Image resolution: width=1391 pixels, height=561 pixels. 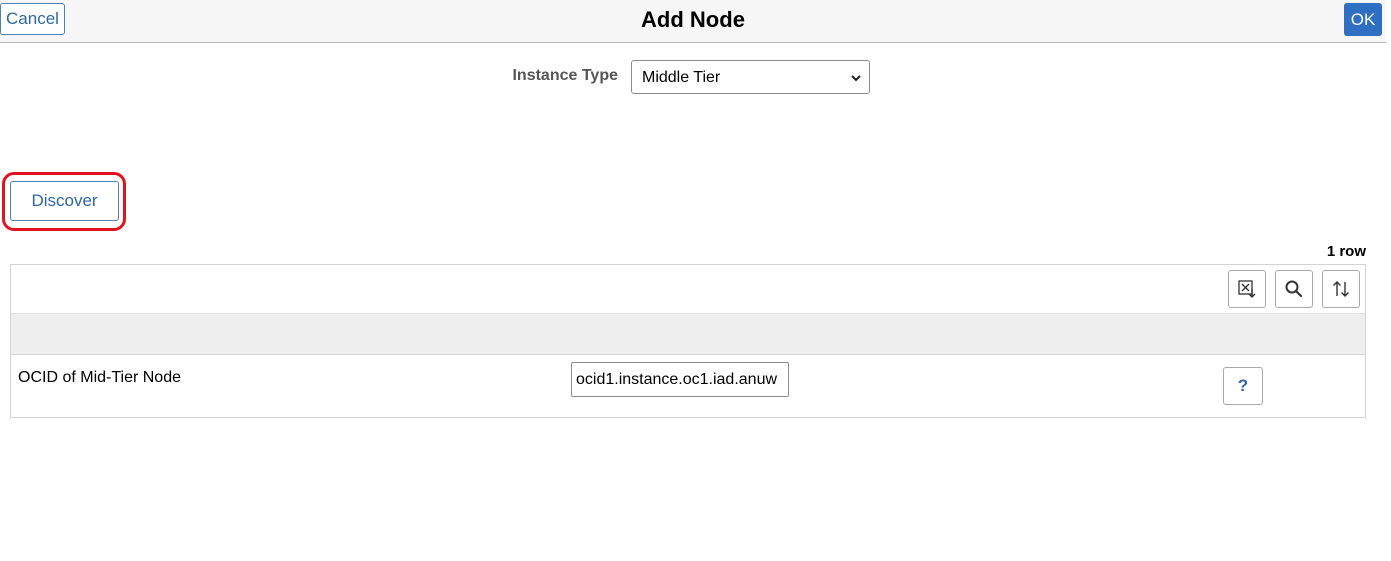 I want to click on ocid-label: OCID of Mid-Tier Node, so click(x=99, y=377).